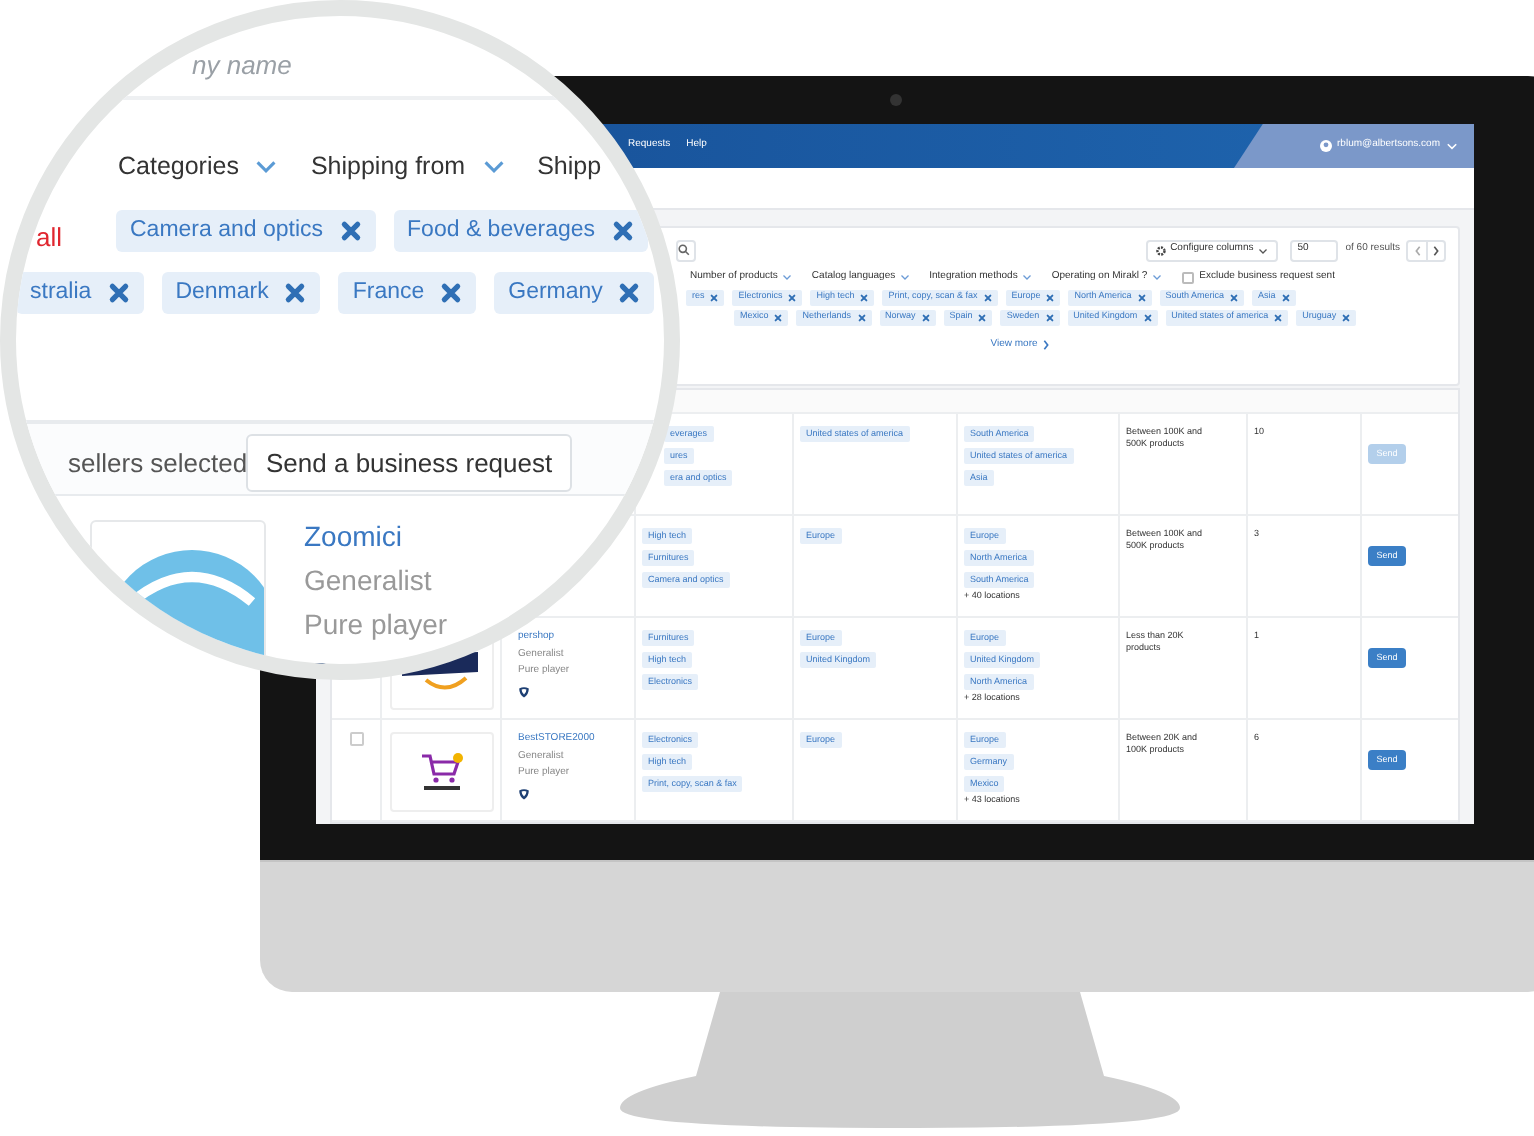 The height and width of the screenshot is (1136, 1534). What do you see at coordinates (49, 237) in the screenshot?
I see `clear-all-link: all` at bounding box center [49, 237].